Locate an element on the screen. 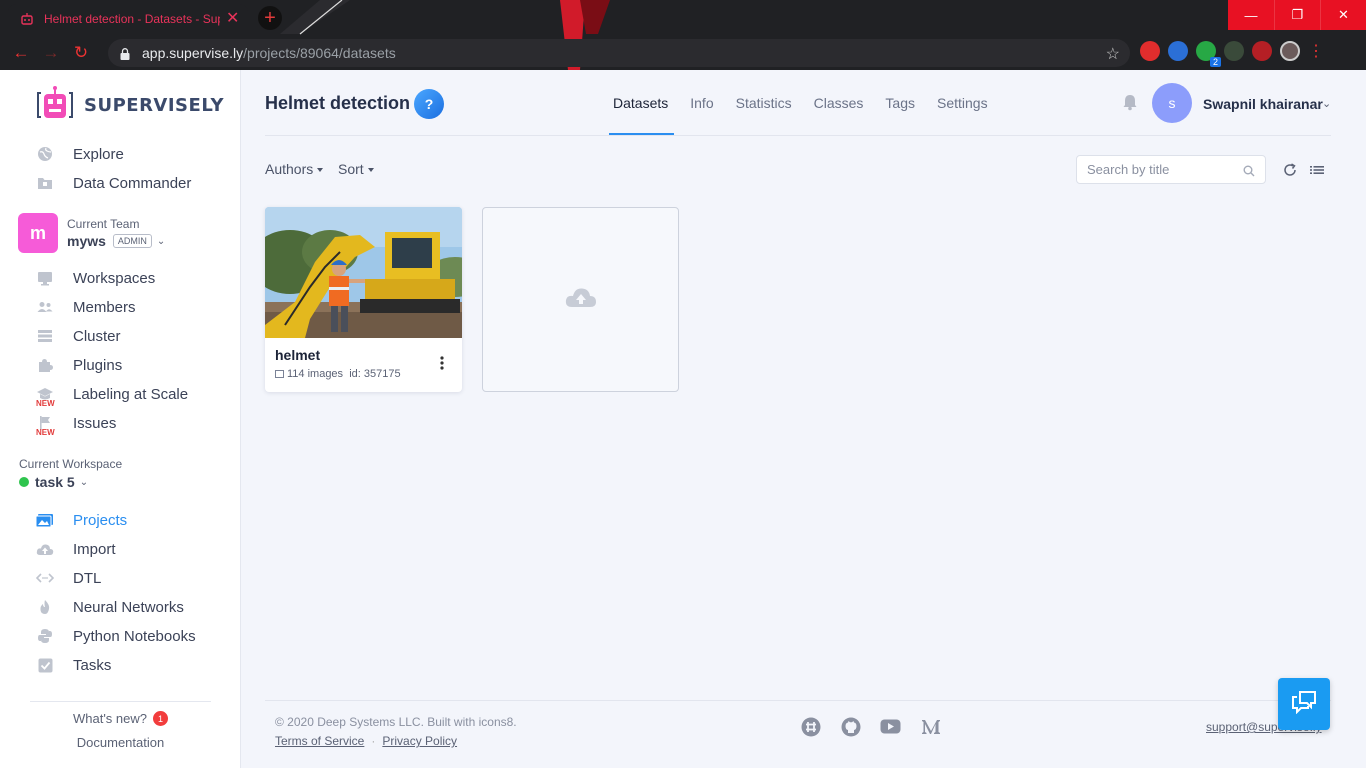 This screenshot has height=768, width=1366. new-tab-button: + is located at coordinates (270, 18).